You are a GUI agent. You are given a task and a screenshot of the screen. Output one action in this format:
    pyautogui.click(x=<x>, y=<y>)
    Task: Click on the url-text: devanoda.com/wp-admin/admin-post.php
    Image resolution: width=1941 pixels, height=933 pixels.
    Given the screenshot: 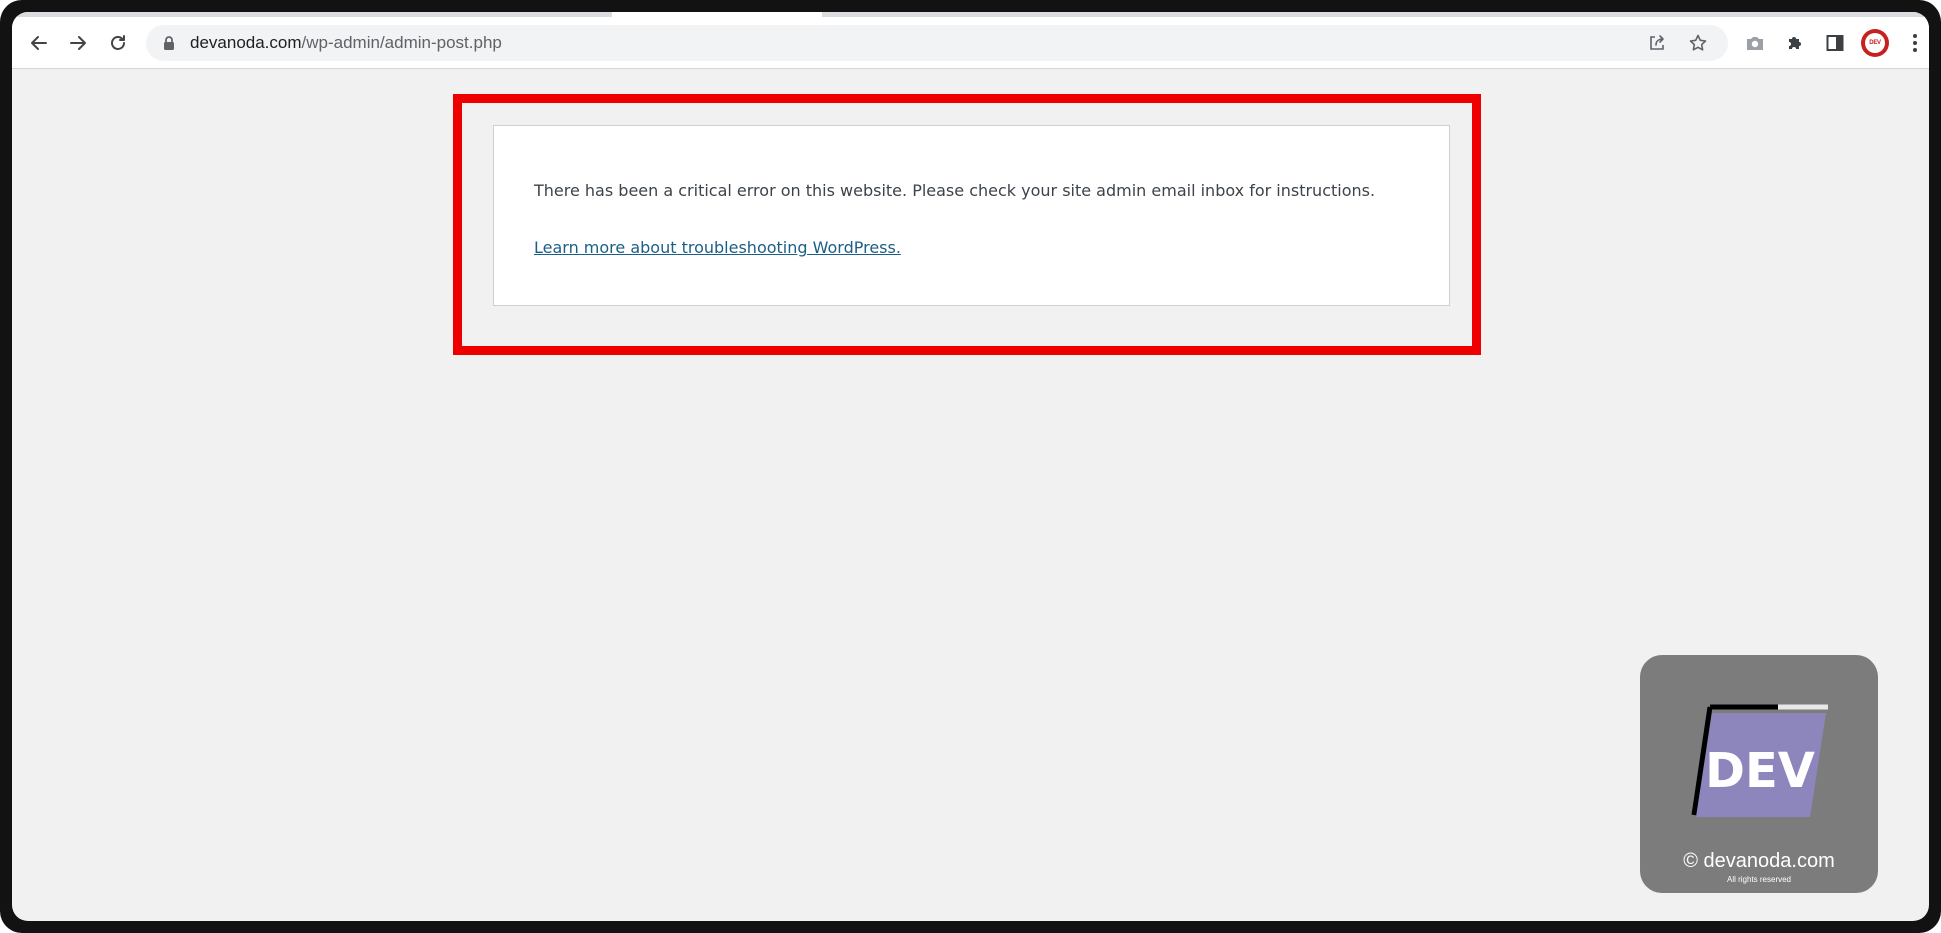 What is the action you would take?
    pyautogui.click(x=346, y=43)
    